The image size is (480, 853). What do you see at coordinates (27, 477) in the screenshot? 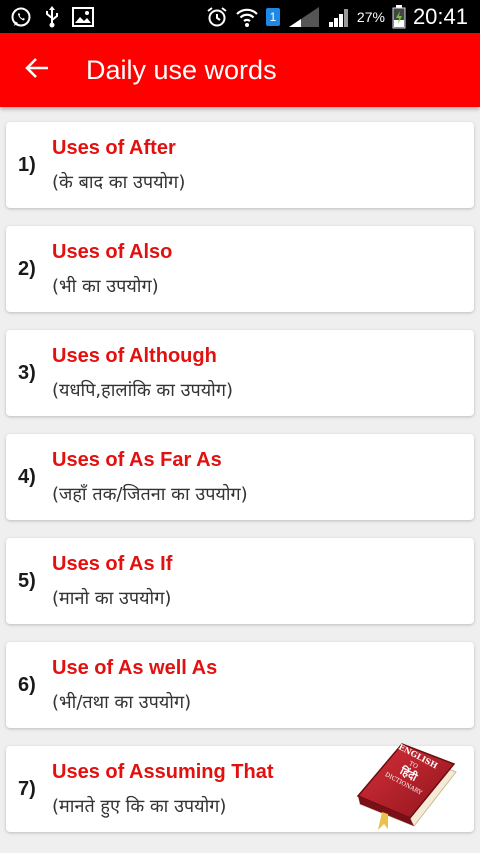
I see `item-number: 4)` at bounding box center [27, 477].